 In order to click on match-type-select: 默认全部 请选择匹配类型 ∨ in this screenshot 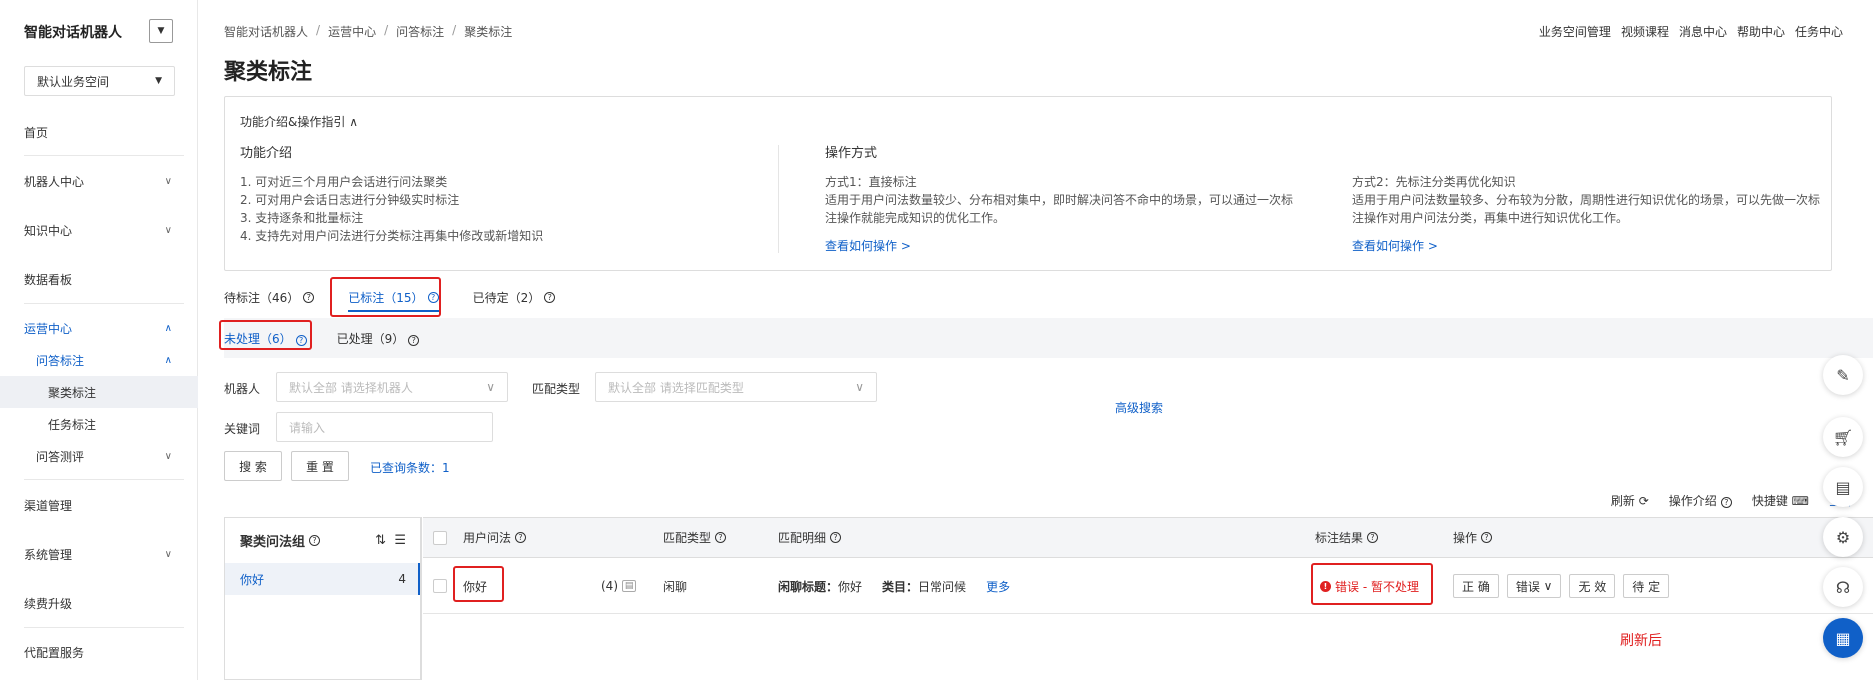, I will do `click(736, 387)`.